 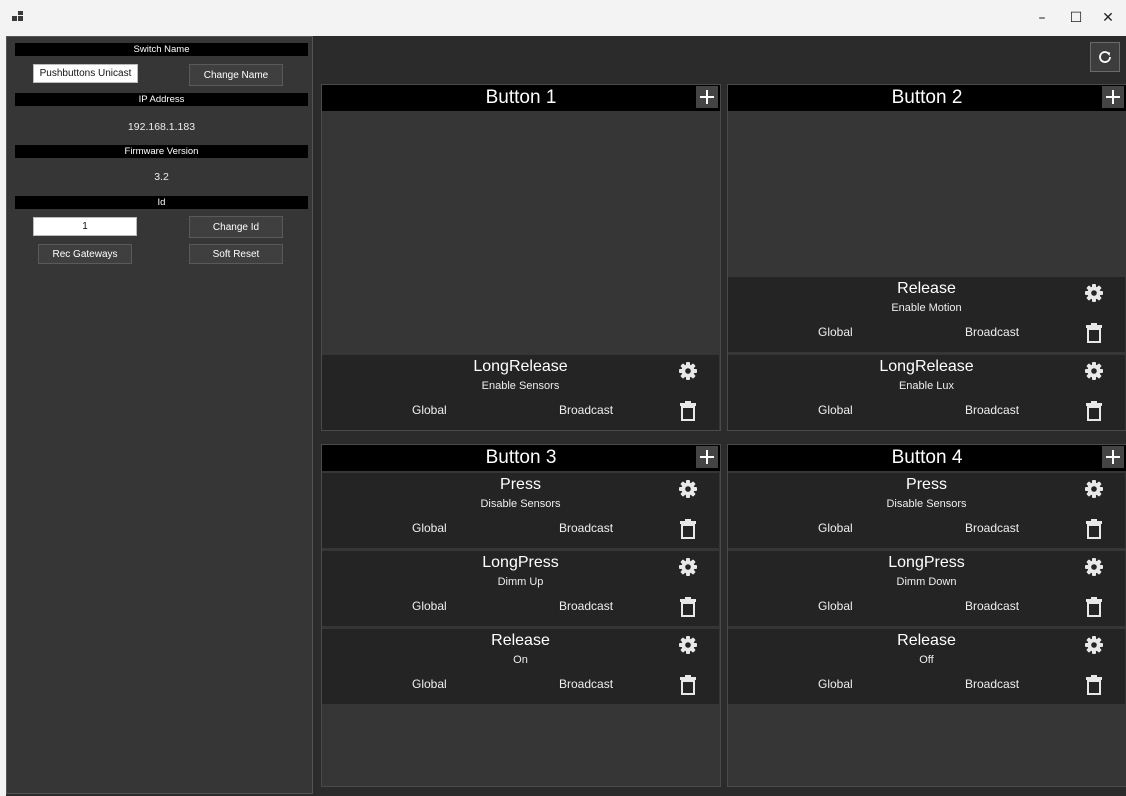 I want to click on ip-address-value: 192.168.1.183, so click(x=161, y=127).